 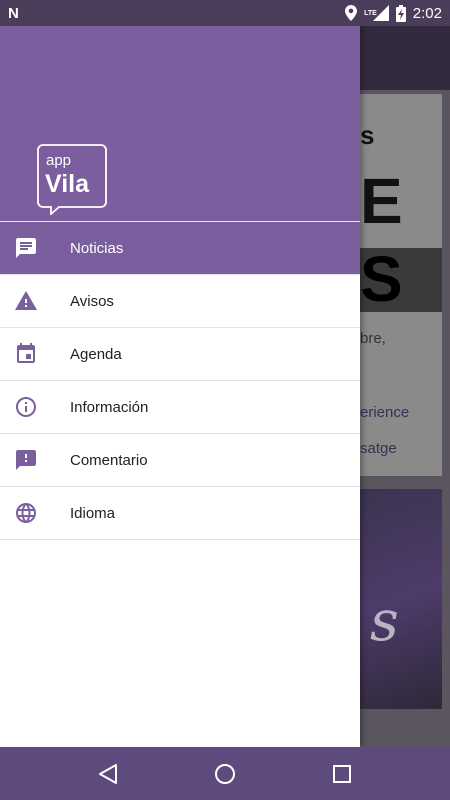 What do you see at coordinates (180, 407) in the screenshot?
I see `menu-item-informacion: Información` at bounding box center [180, 407].